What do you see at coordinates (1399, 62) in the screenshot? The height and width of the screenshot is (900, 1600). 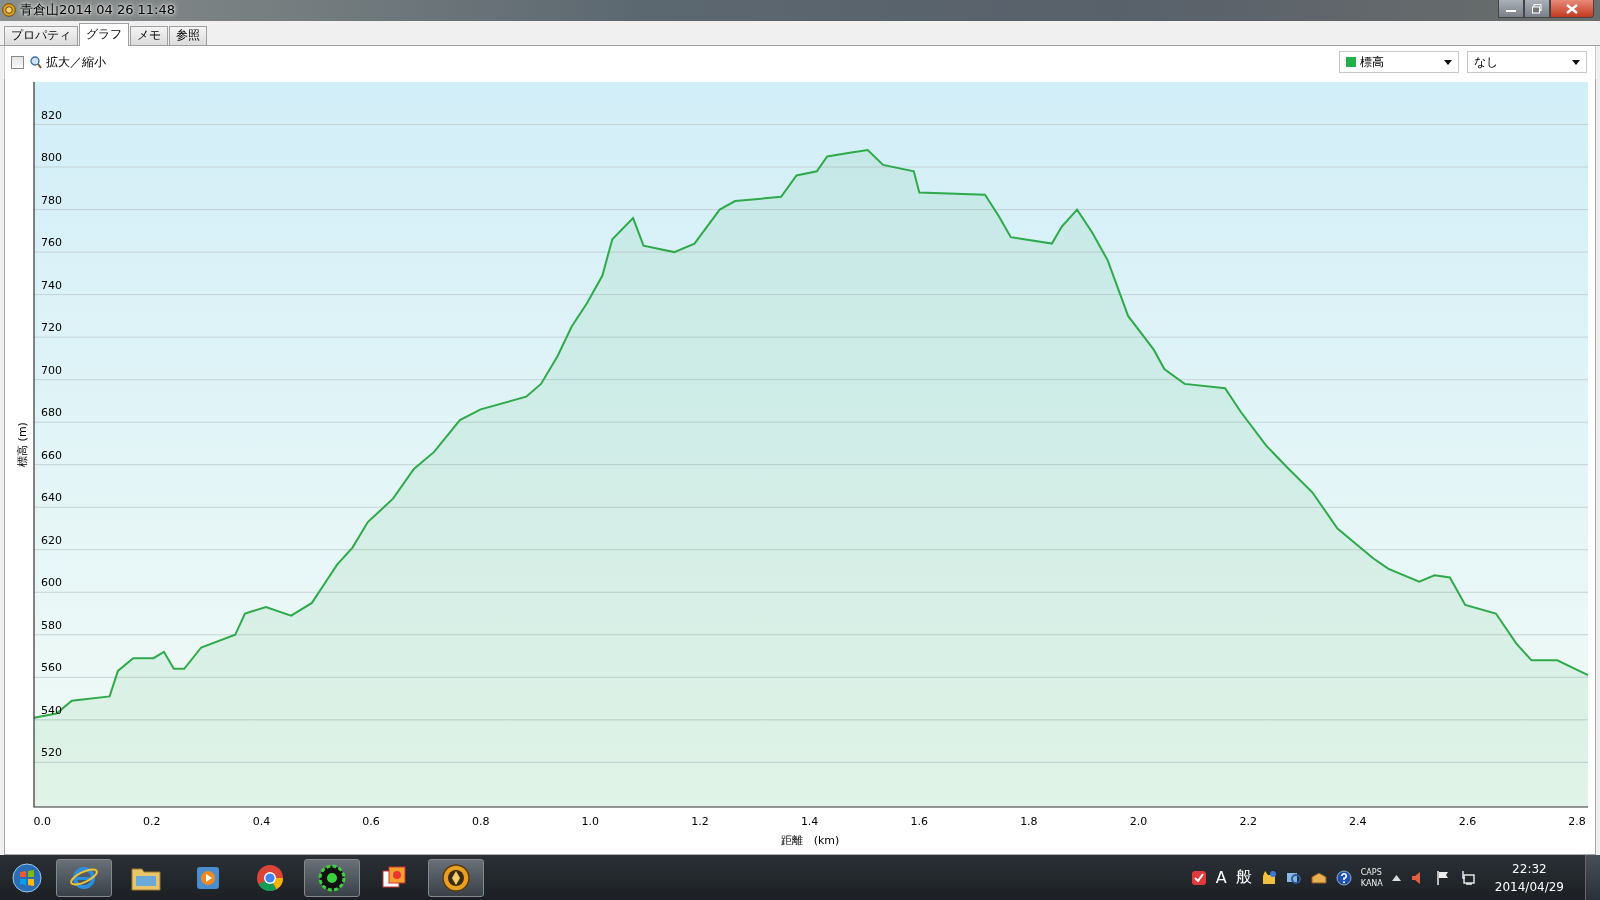 I see `dropdown: 標高` at bounding box center [1399, 62].